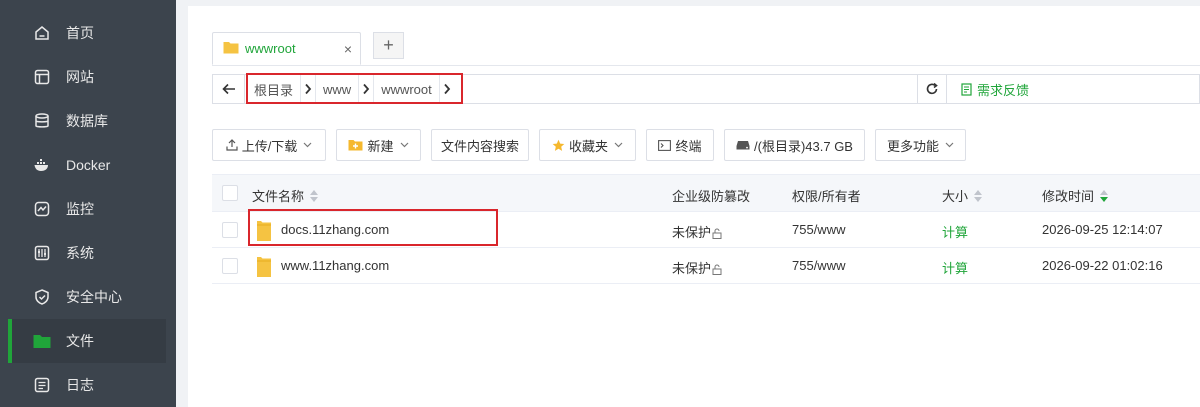 The width and height of the screenshot is (1200, 407). What do you see at coordinates (270, 48) in the screenshot?
I see `tab-label: wwwroot` at bounding box center [270, 48].